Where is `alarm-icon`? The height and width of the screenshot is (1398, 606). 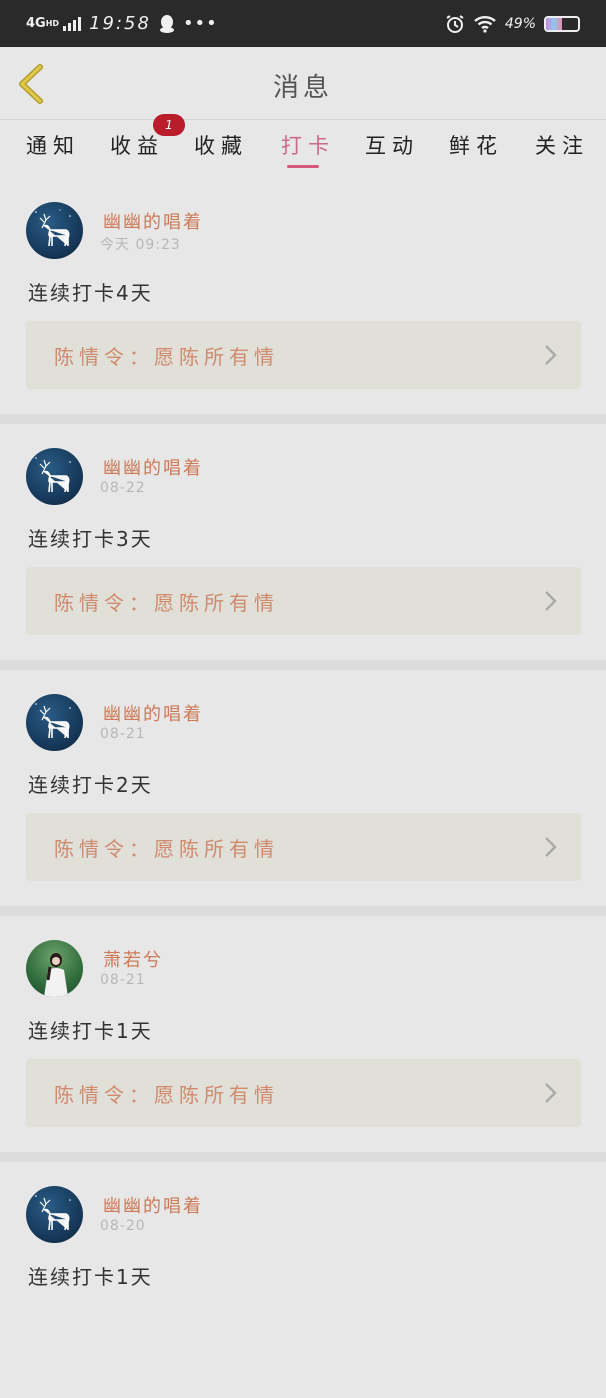 alarm-icon is located at coordinates (455, 23).